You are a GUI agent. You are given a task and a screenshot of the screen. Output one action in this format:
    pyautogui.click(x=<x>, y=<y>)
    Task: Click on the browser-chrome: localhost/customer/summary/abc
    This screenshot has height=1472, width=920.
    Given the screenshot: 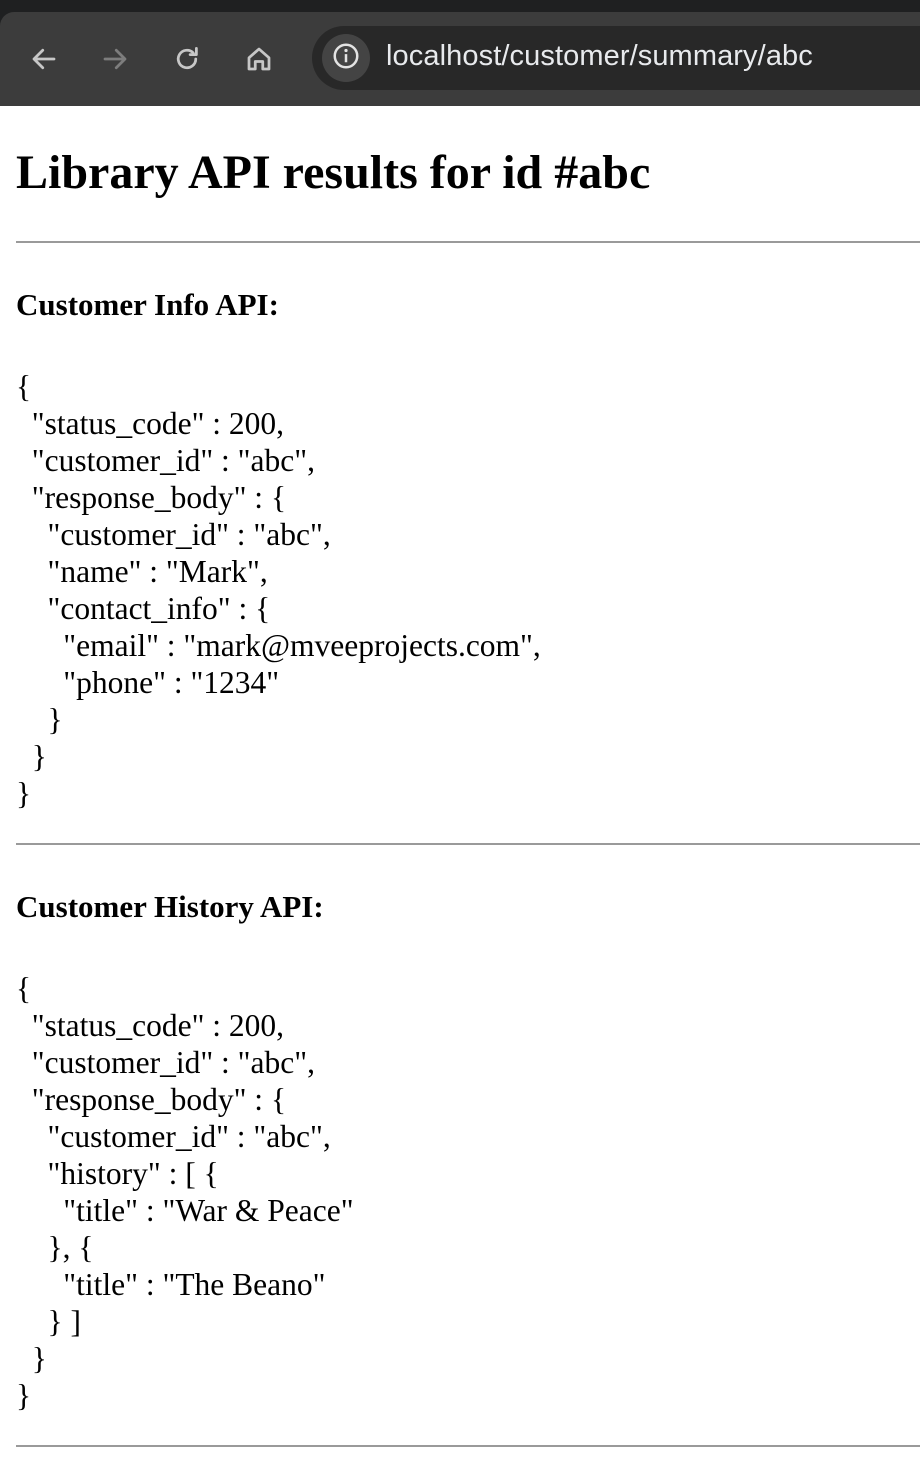 What is the action you would take?
    pyautogui.click(x=460, y=53)
    